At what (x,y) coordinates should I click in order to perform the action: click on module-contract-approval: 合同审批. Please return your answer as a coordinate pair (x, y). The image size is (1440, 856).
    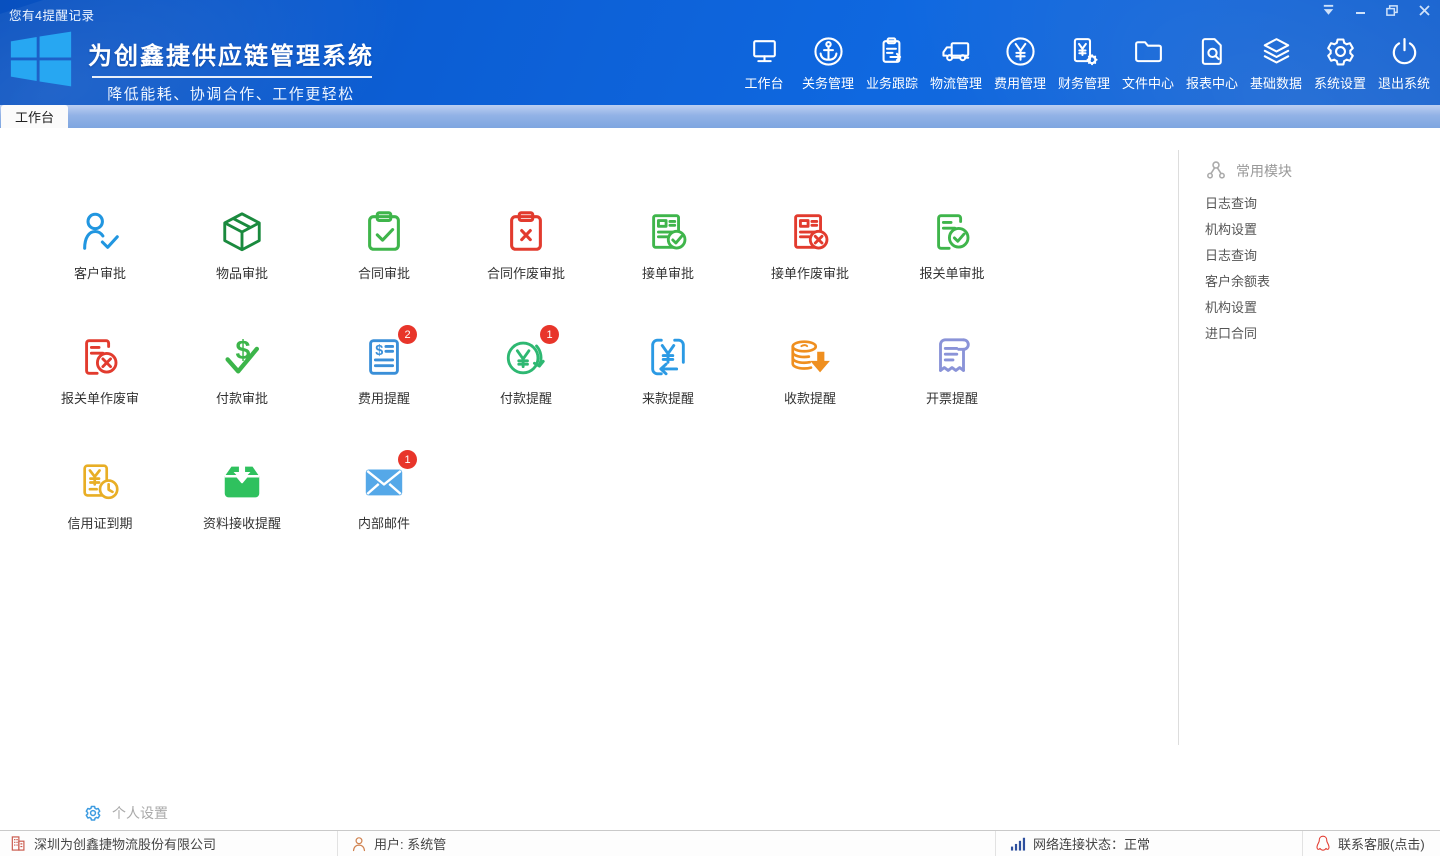
    Looking at the image, I should click on (384, 236).